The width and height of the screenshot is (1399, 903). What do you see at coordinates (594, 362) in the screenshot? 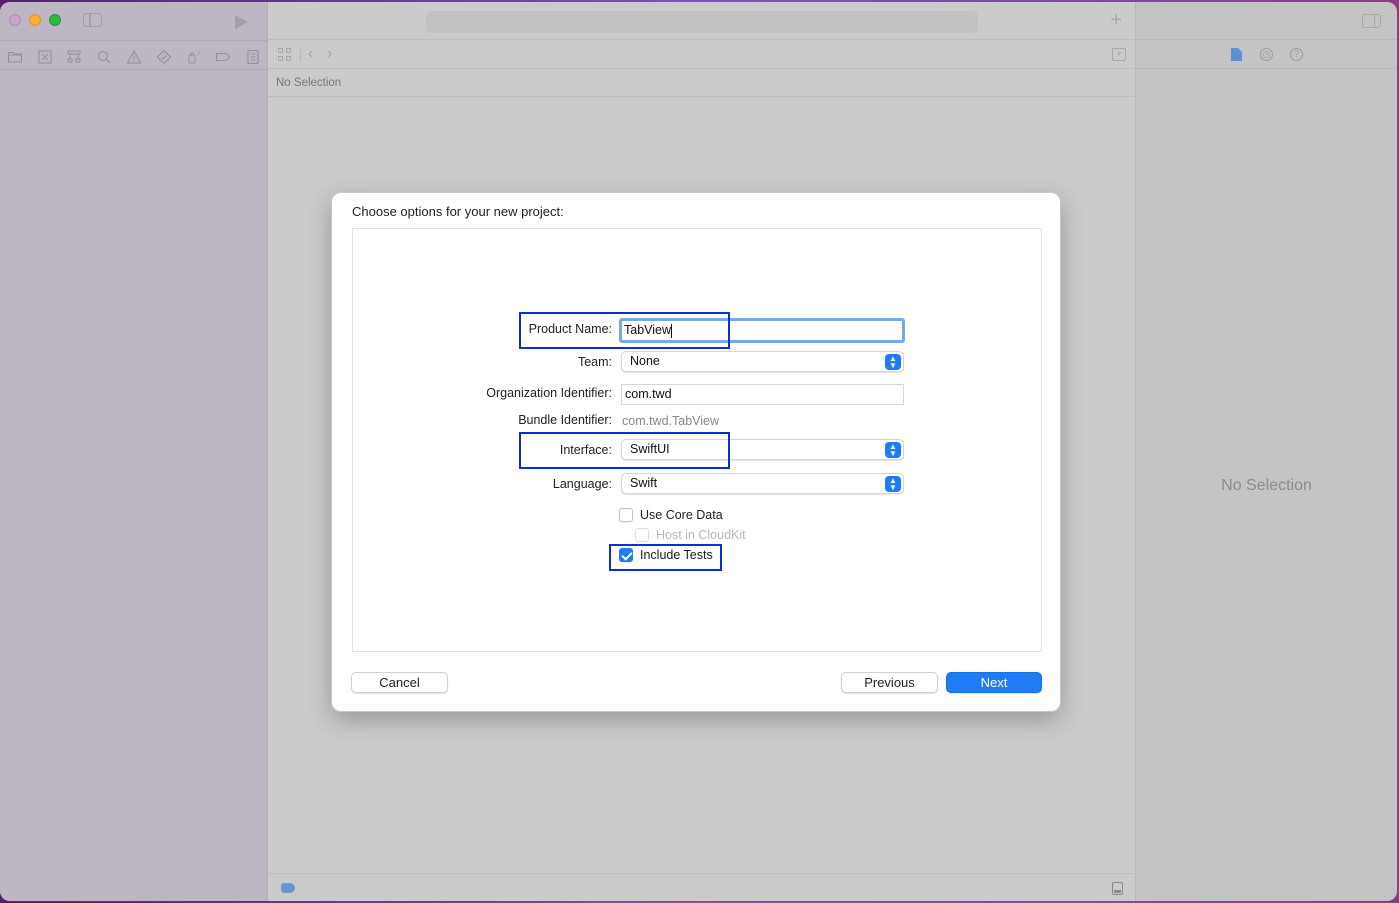
I see `team-label: Team:` at bounding box center [594, 362].